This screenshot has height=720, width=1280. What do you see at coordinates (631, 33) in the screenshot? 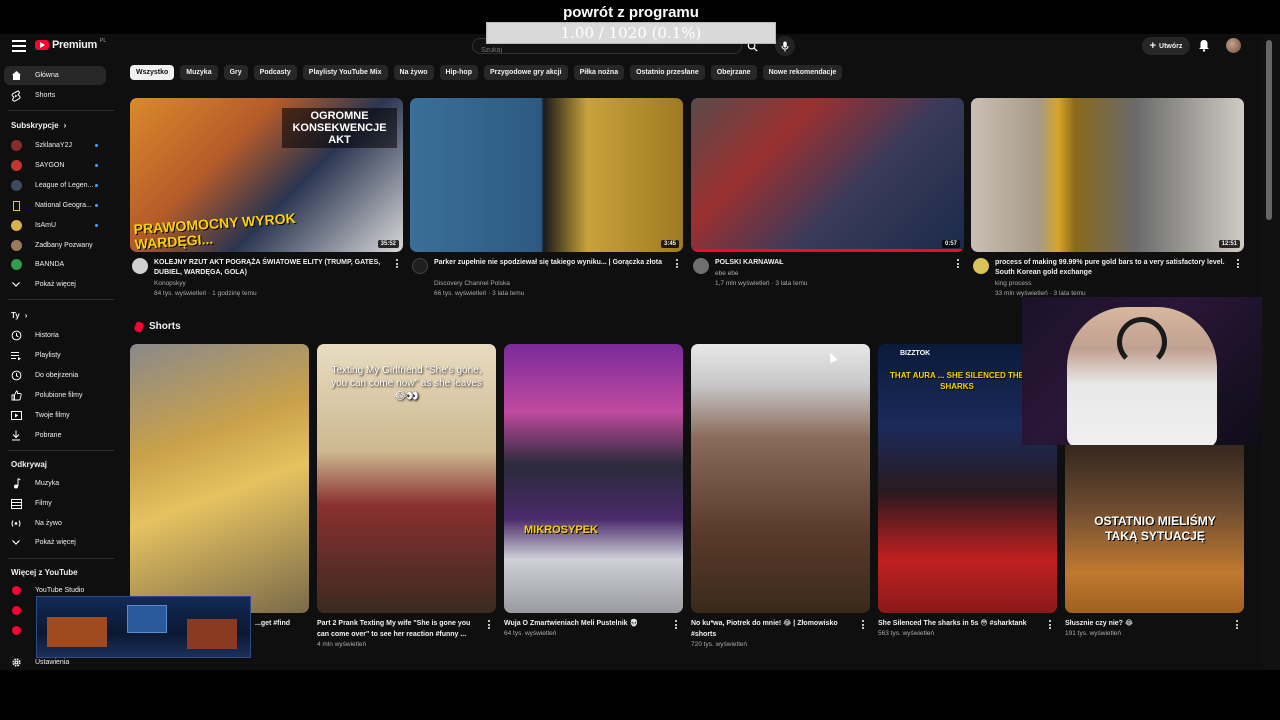
I see `overlay-progress-bar: 1.00 / 1020 (0.1%)` at bounding box center [631, 33].